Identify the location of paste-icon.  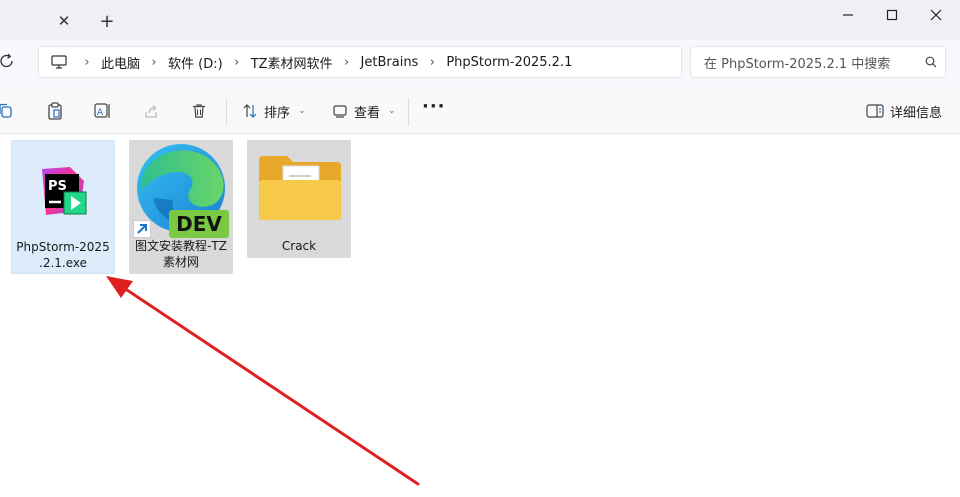
(55, 111).